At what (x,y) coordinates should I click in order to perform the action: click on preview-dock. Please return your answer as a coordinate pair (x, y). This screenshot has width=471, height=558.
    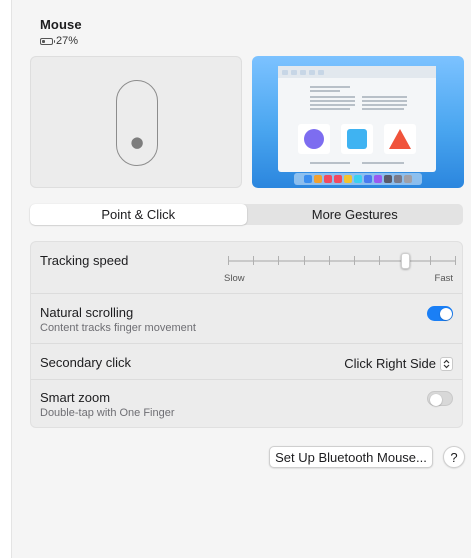
    Looking at the image, I should click on (358, 179).